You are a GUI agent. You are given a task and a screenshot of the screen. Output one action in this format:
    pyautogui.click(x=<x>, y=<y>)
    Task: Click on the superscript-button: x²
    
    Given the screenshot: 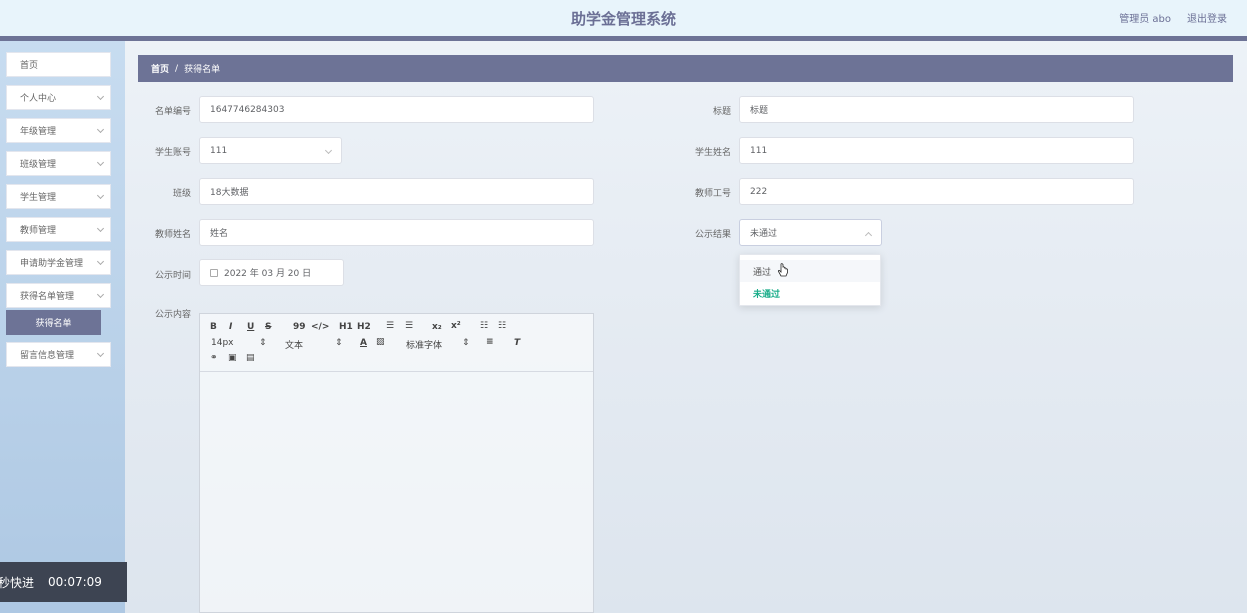 What is the action you would take?
    pyautogui.click(x=456, y=326)
    